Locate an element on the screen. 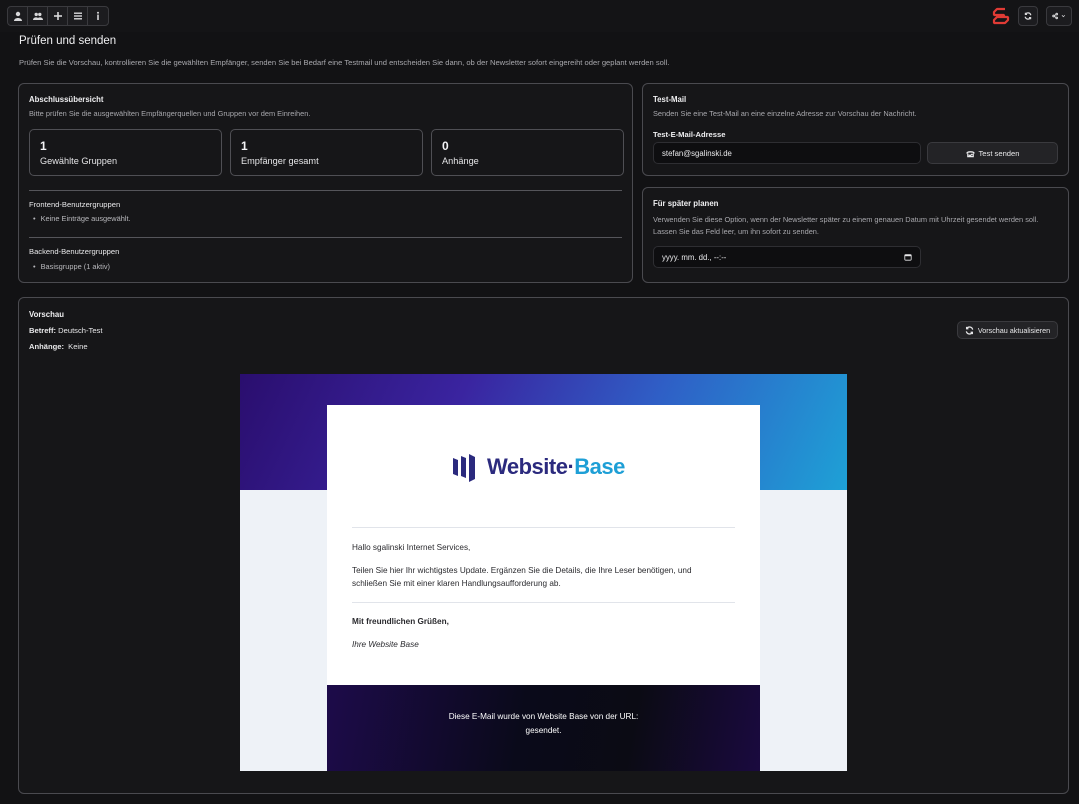  website-base-logo: Website·Base is located at coordinates (538, 467).